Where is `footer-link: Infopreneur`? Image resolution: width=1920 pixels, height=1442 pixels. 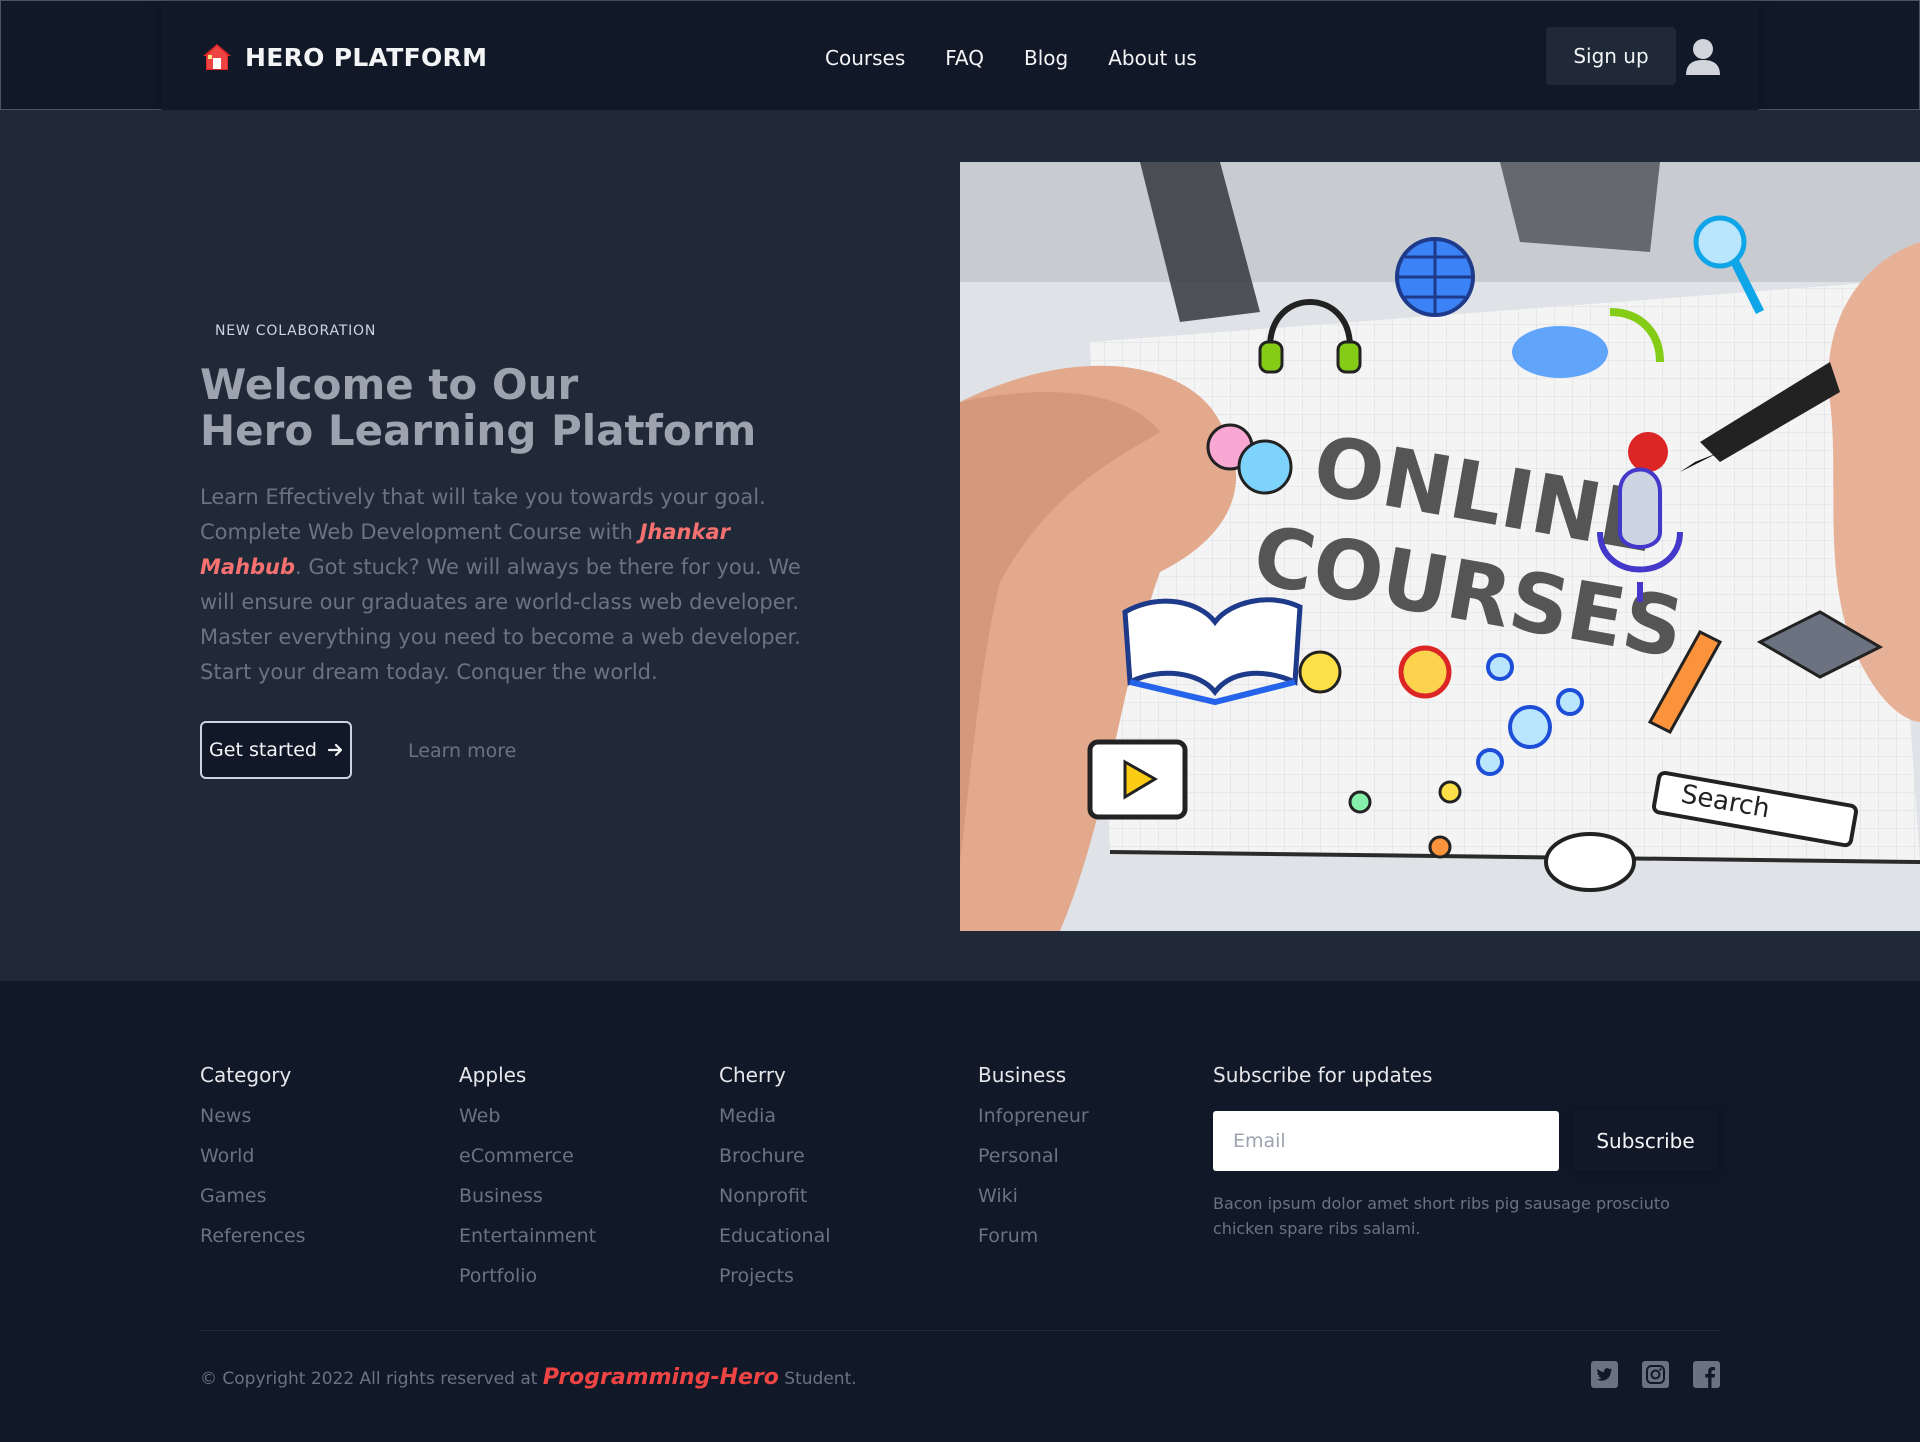
footer-link: Infopreneur is located at coordinates (1033, 1125).